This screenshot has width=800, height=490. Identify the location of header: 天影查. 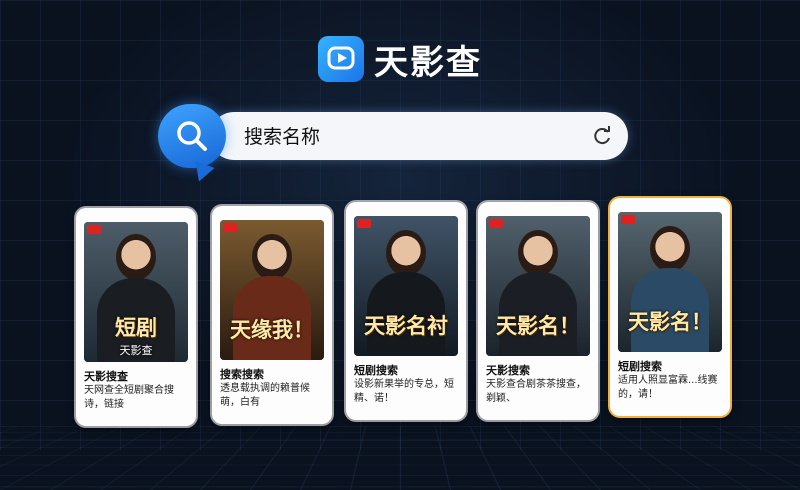
(400, 59).